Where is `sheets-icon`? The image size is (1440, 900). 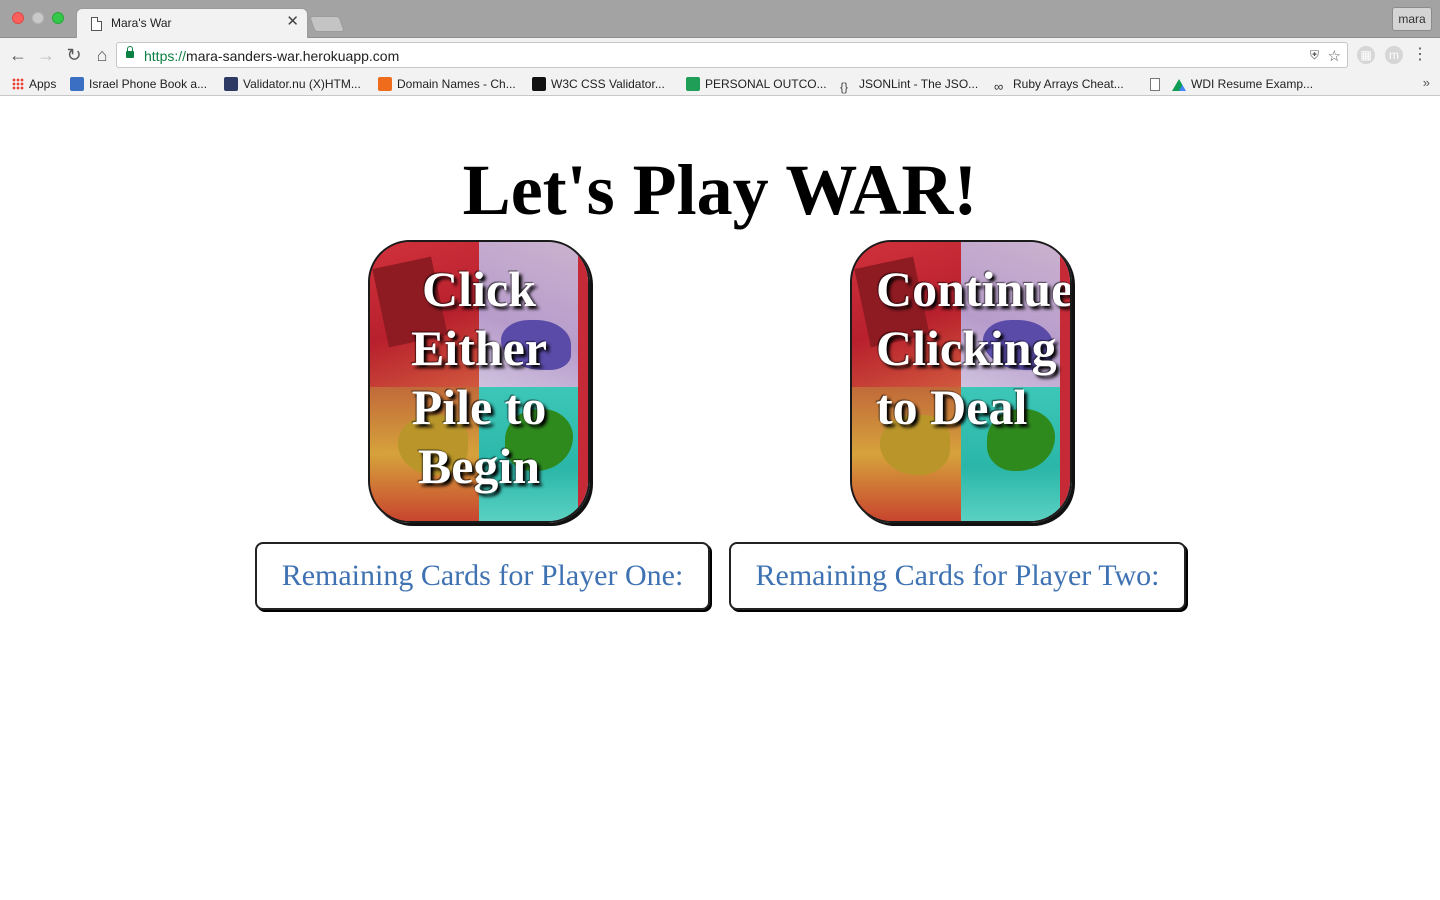
sheets-icon is located at coordinates (693, 84).